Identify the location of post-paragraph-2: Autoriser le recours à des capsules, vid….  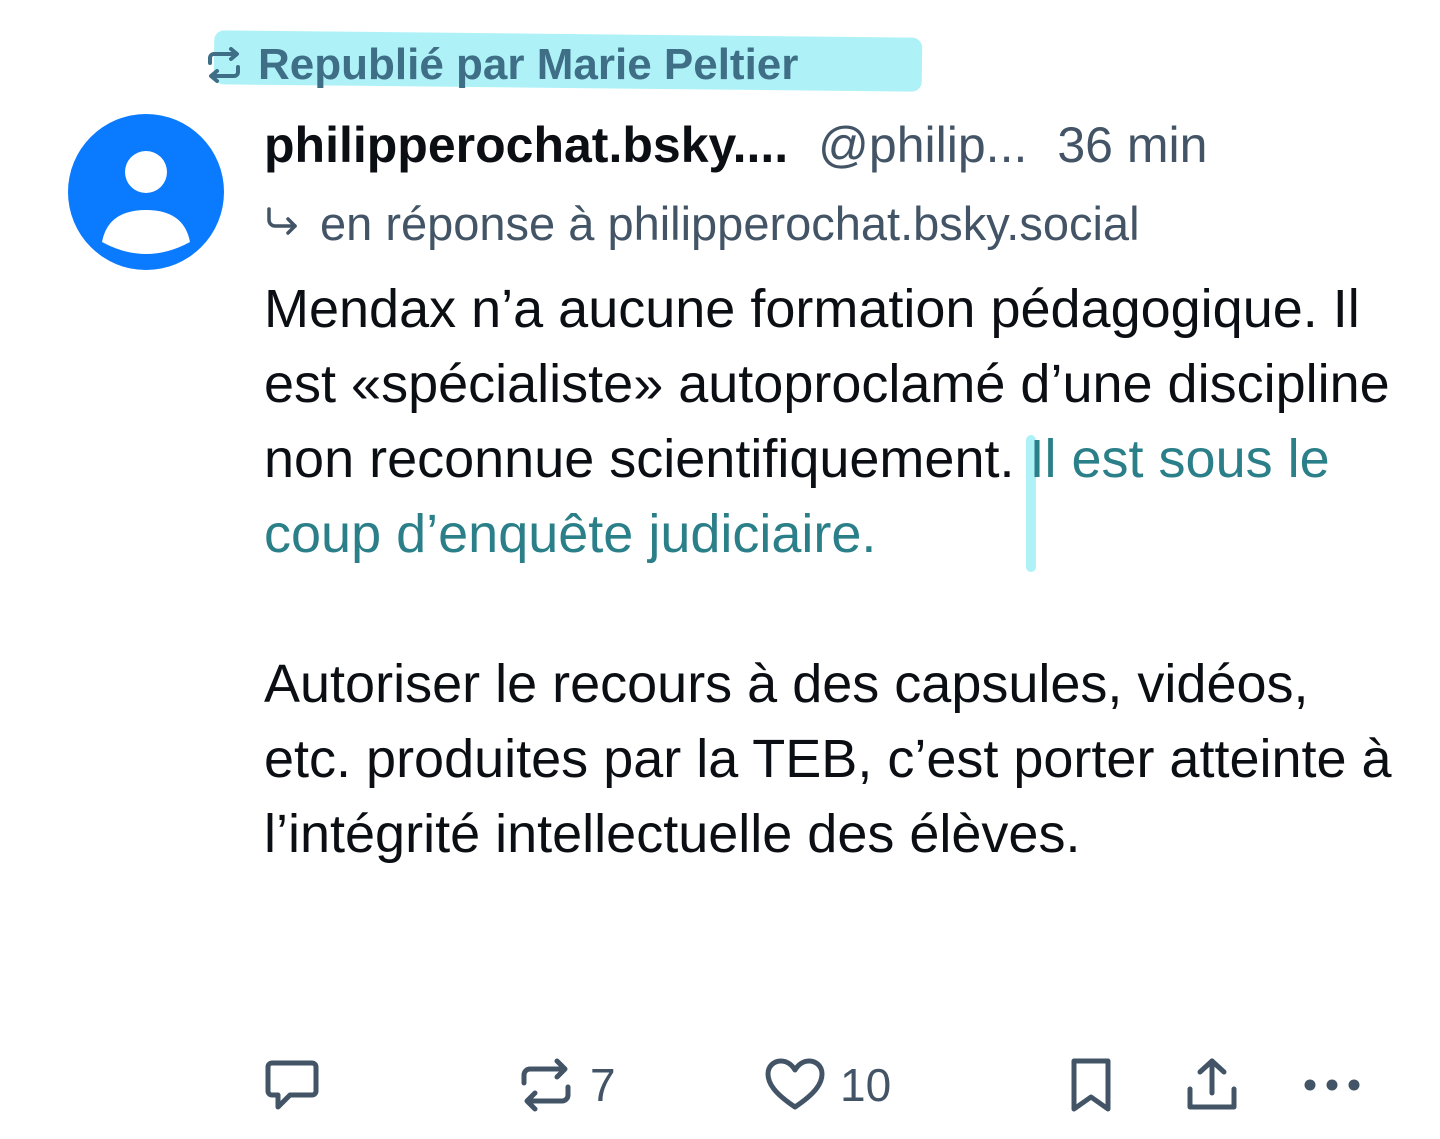
(828, 759).